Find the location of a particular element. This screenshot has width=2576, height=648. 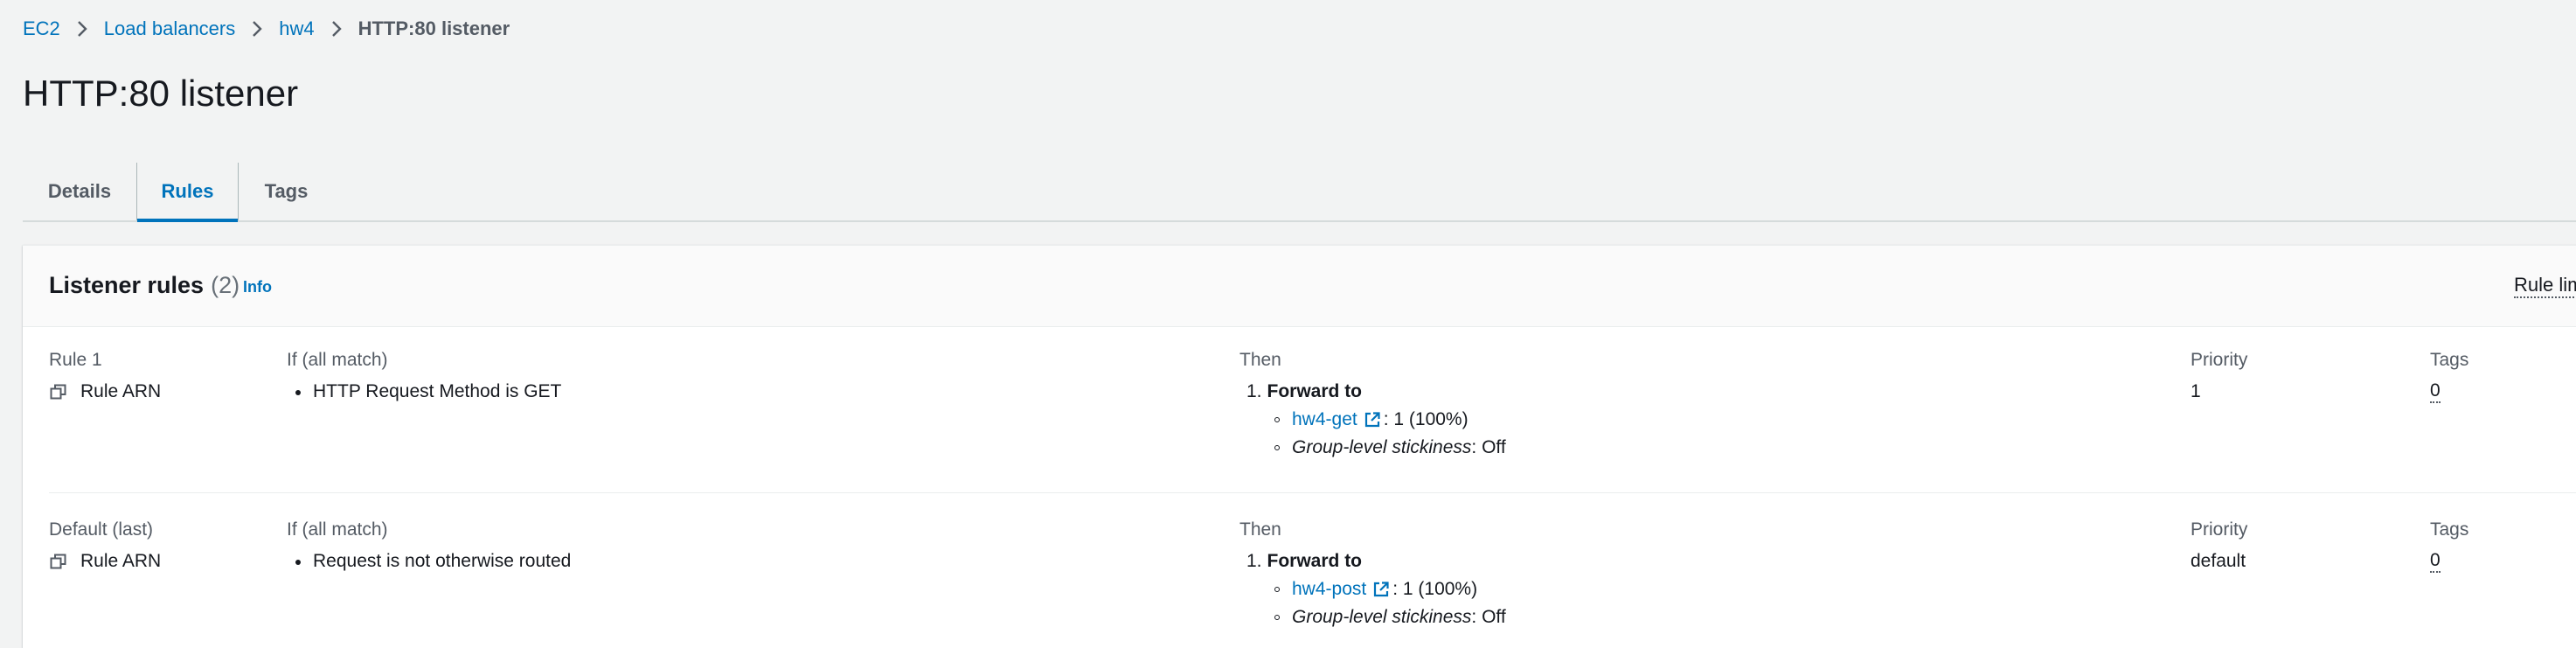

priority-value: 1 is located at coordinates (2196, 391).